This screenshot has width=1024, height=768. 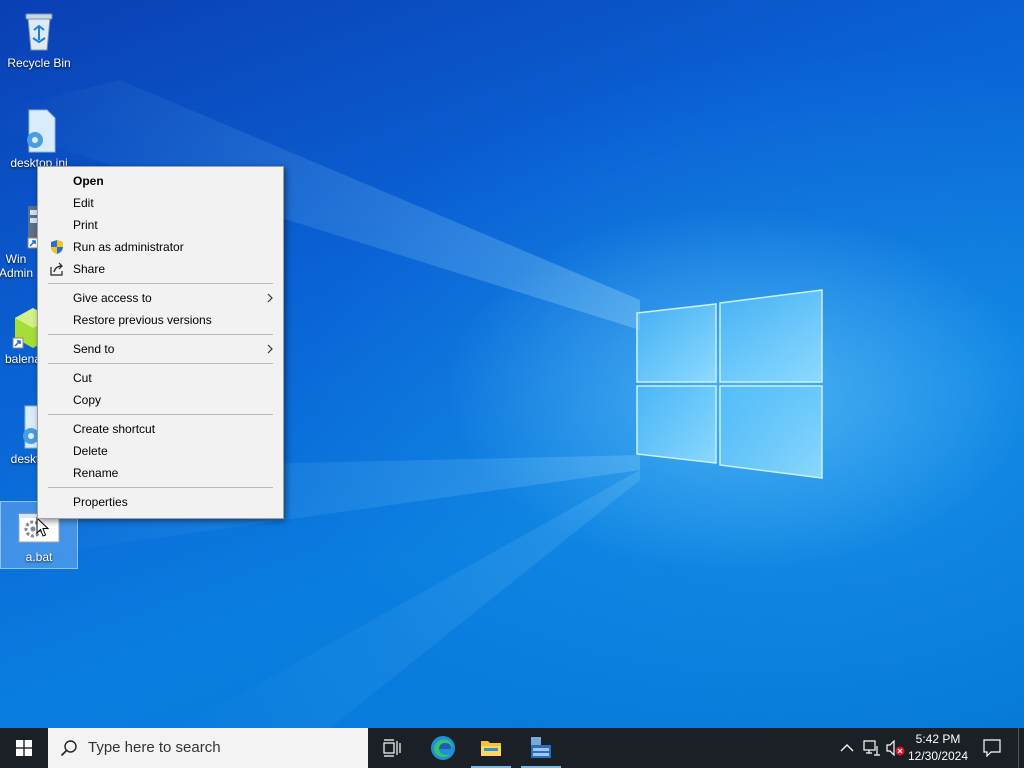 I want to click on volume-muted-icon, so click(x=895, y=748).